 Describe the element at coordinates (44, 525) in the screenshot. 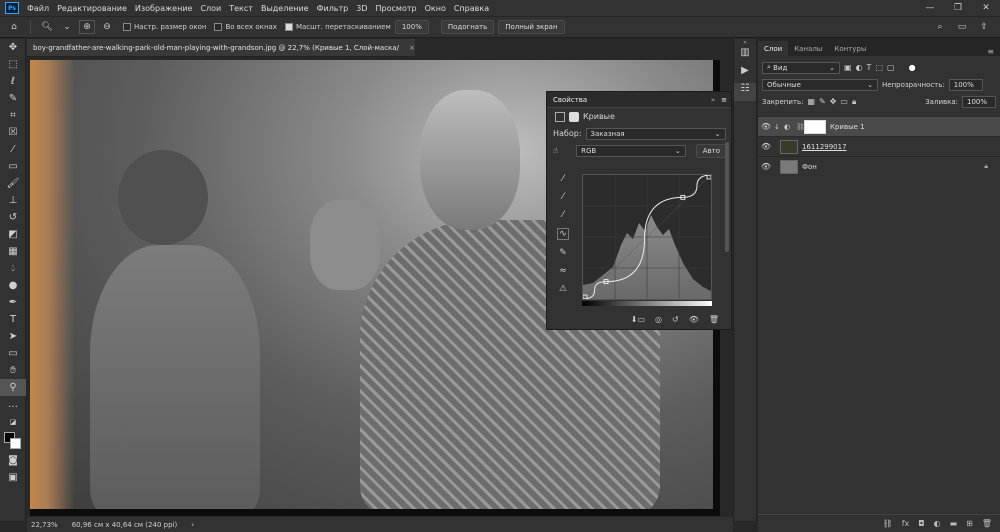

I see `zoom-readout: 22,73%` at that location.